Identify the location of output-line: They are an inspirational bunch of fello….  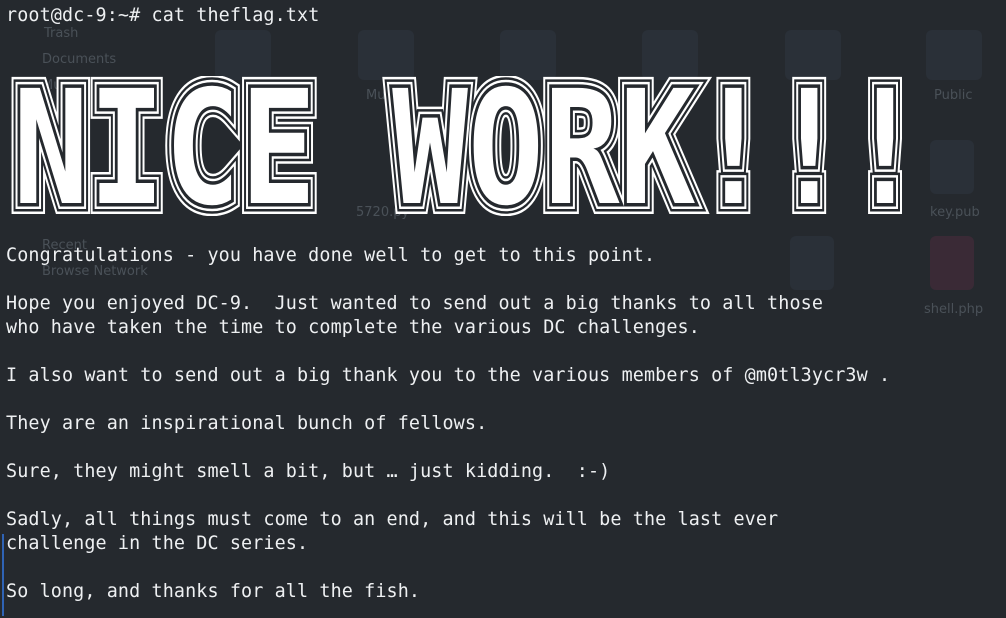
(247, 423).